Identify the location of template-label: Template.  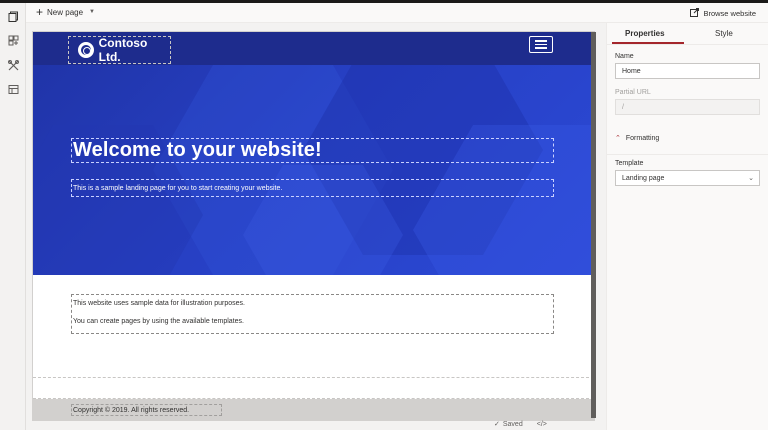
(629, 163).